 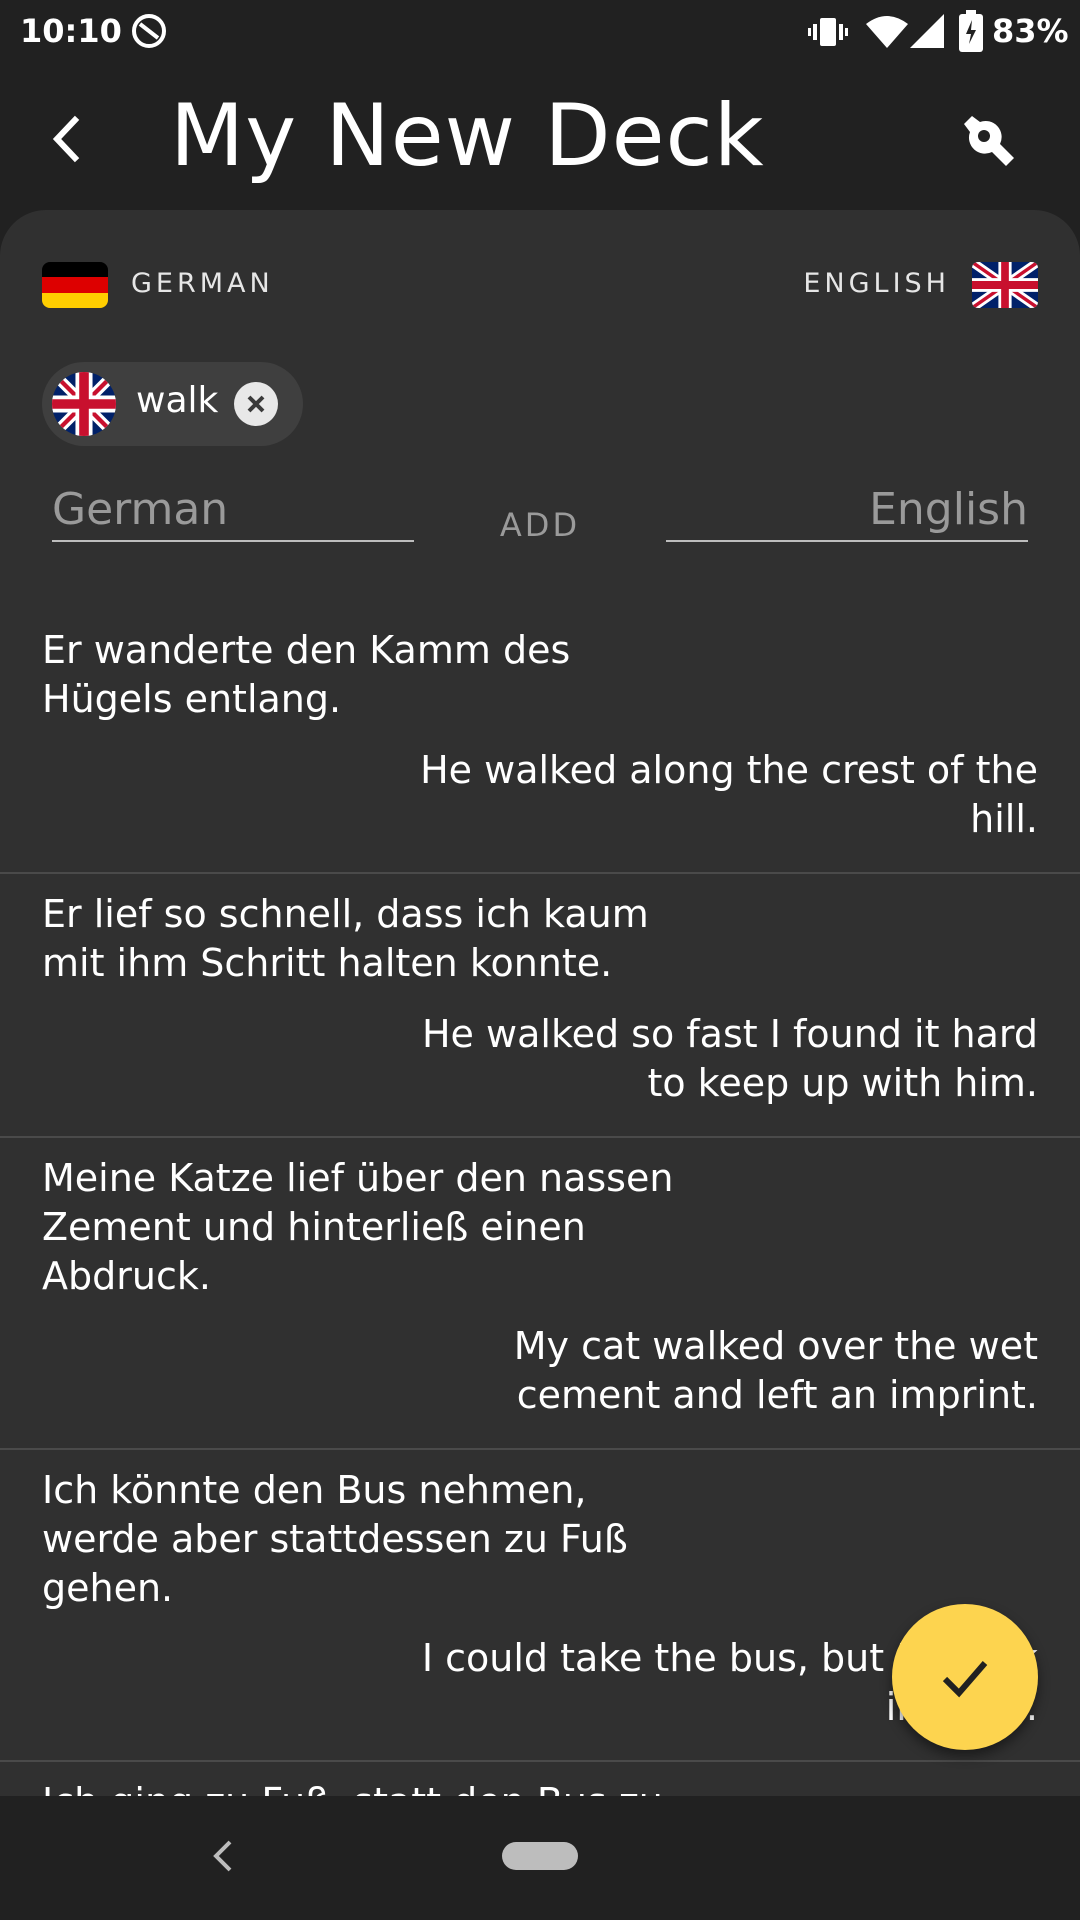 What do you see at coordinates (989, 141) in the screenshot?
I see `wrench-icon` at bounding box center [989, 141].